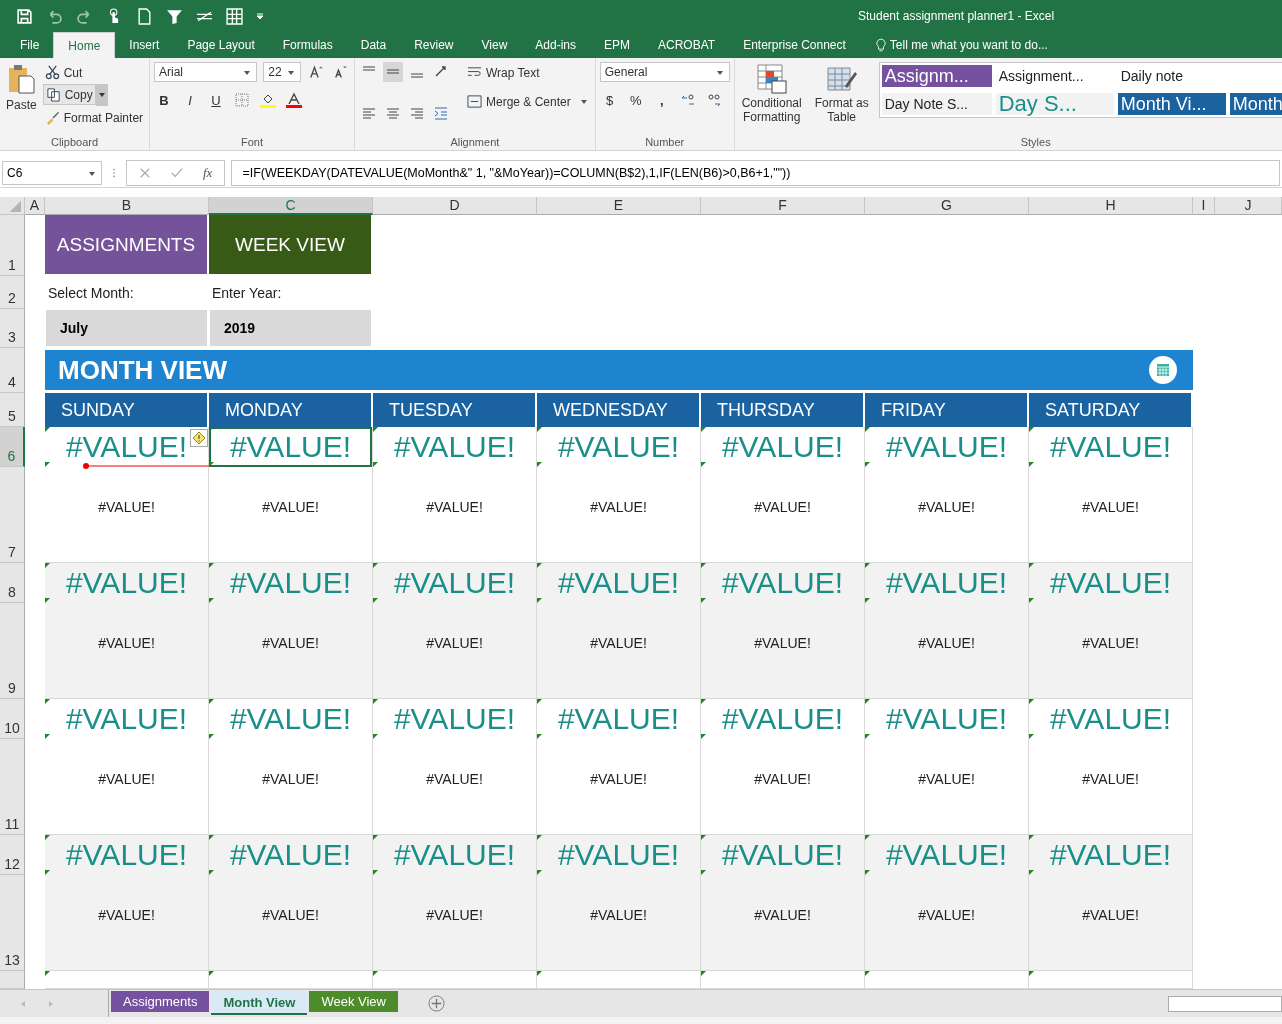 The width and height of the screenshot is (1282, 1024). I want to click on copy-button: Copy, so click(69, 94).